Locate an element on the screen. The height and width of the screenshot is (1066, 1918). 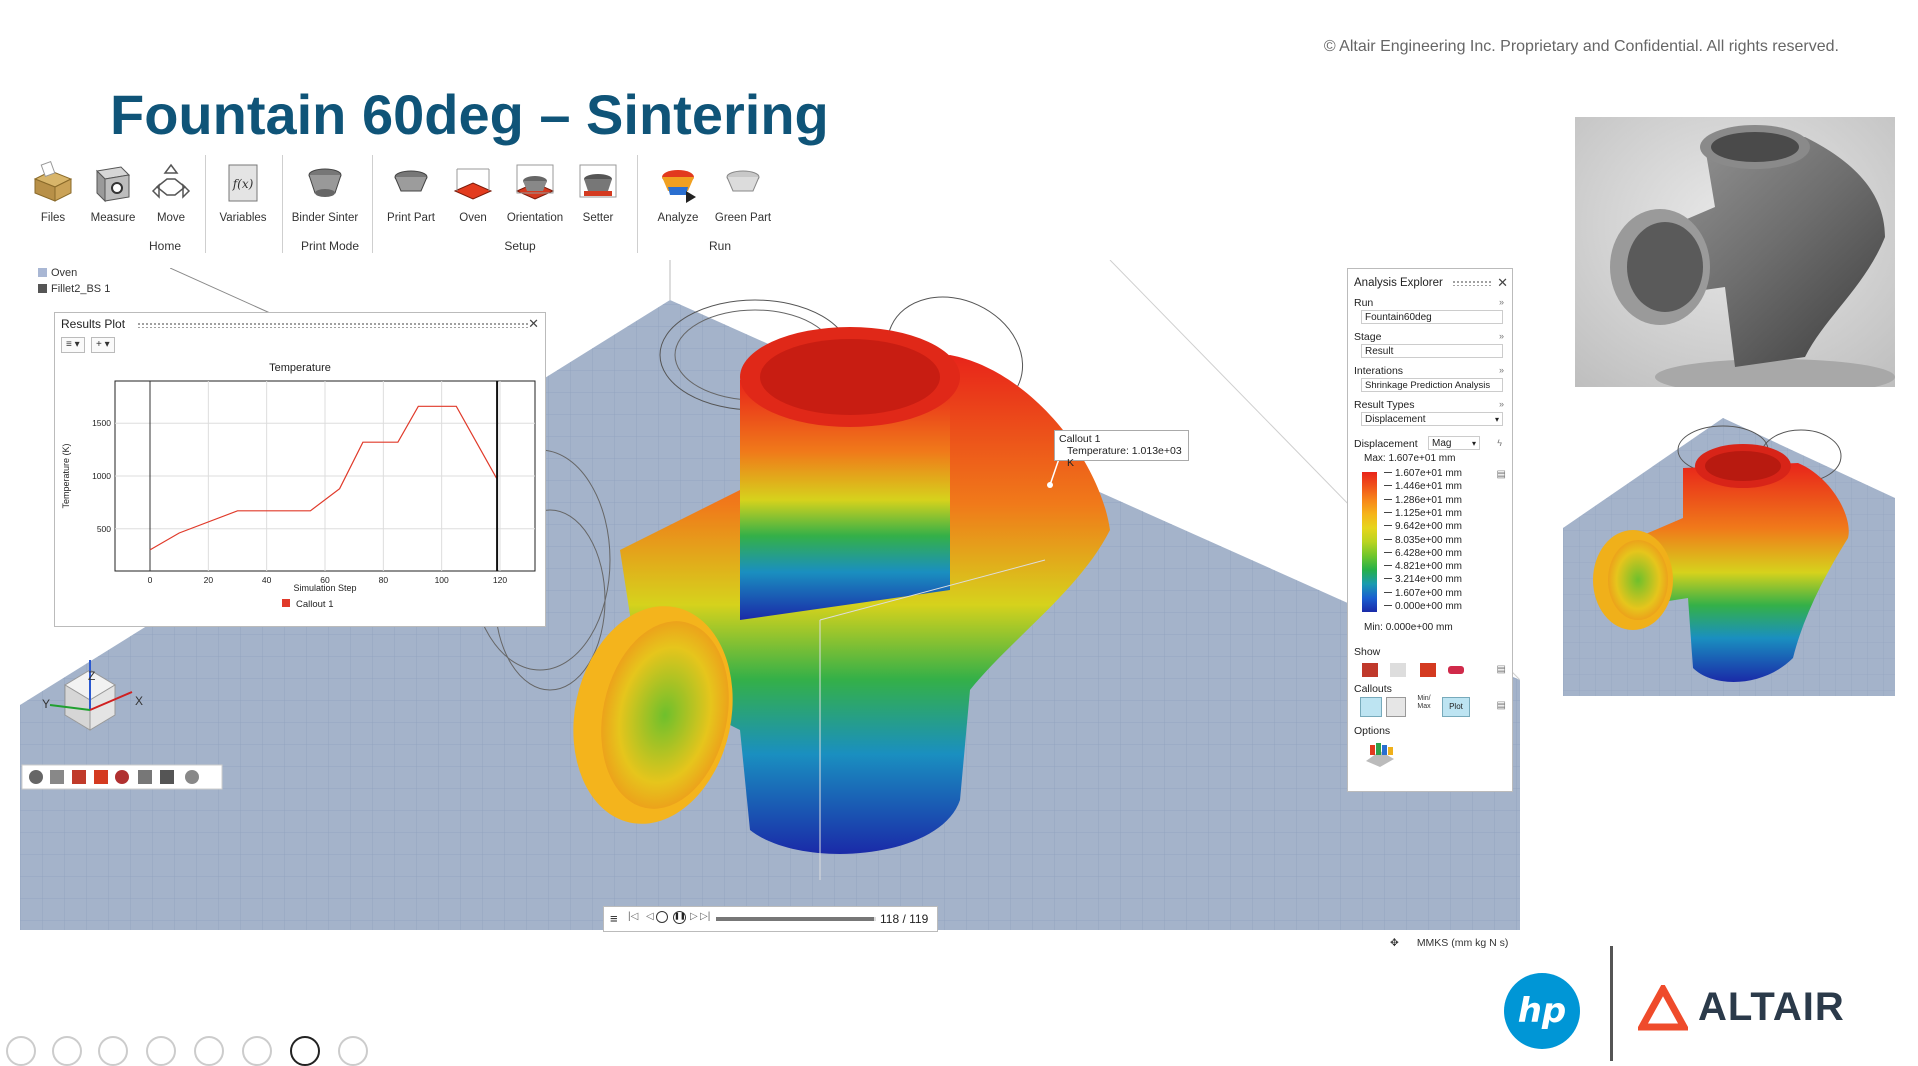
files-icon is located at coordinates (53, 181).